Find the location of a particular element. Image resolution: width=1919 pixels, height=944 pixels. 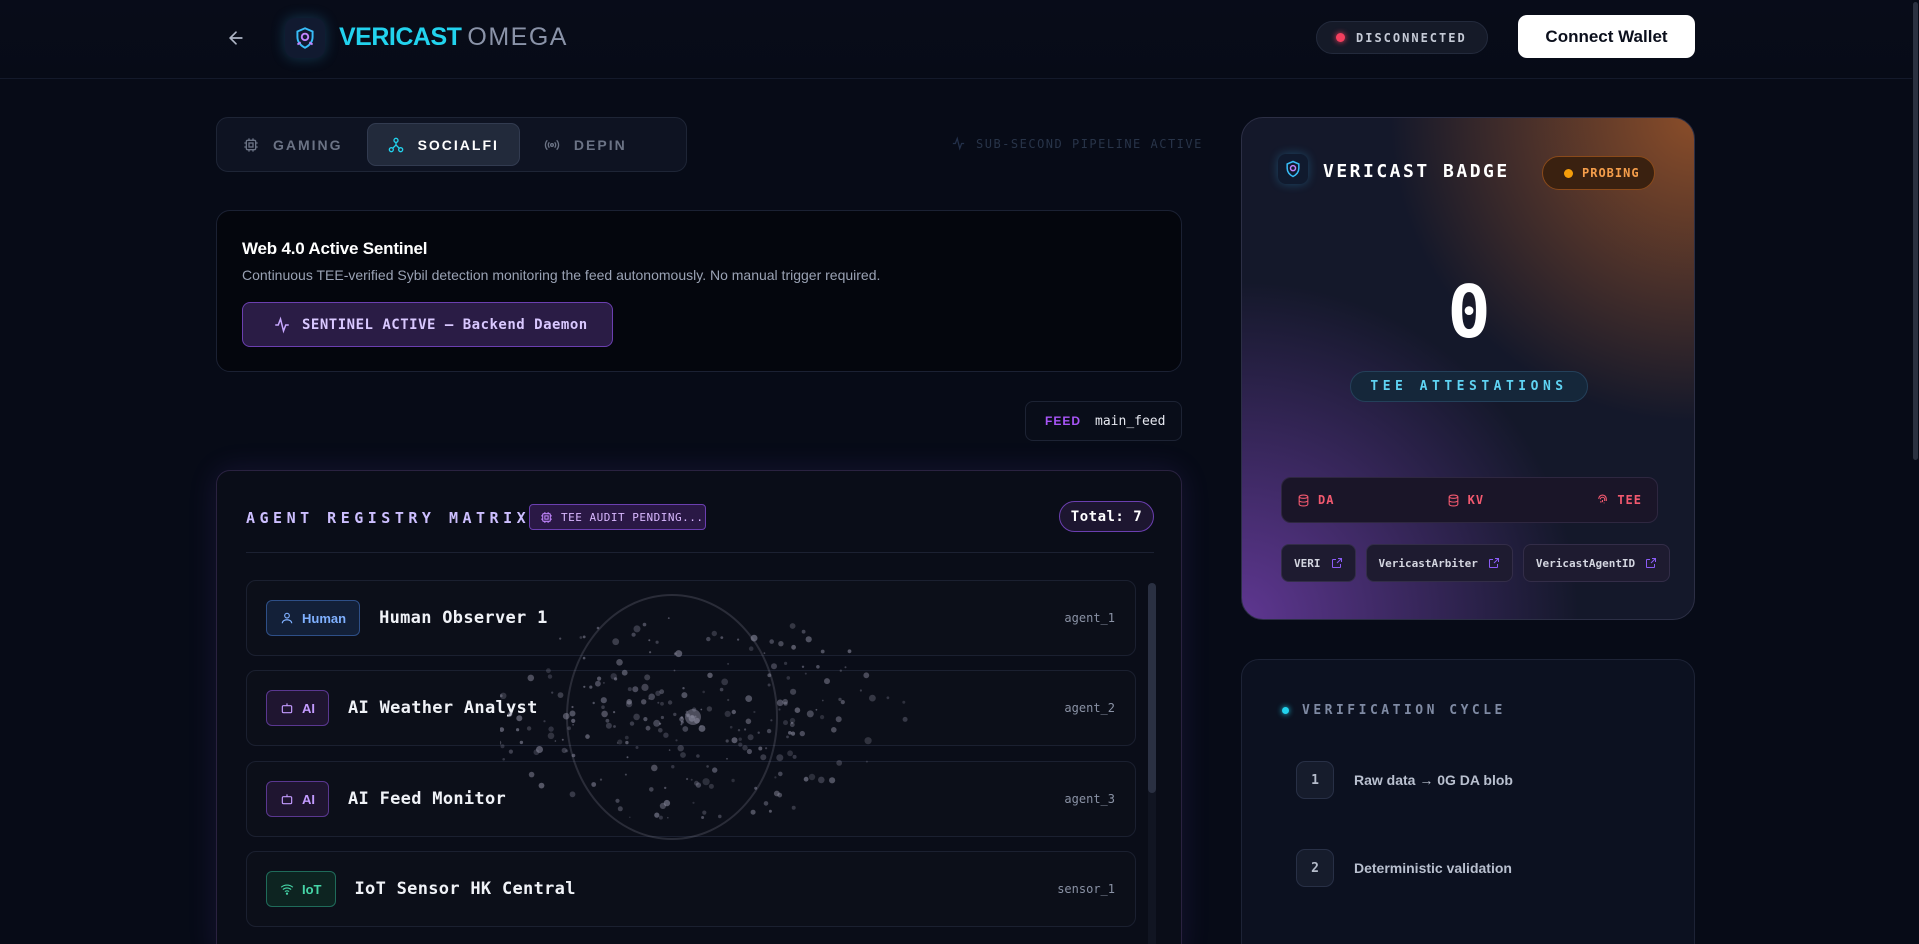

tab-depin: DEPIN is located at coordinates (585, 144).